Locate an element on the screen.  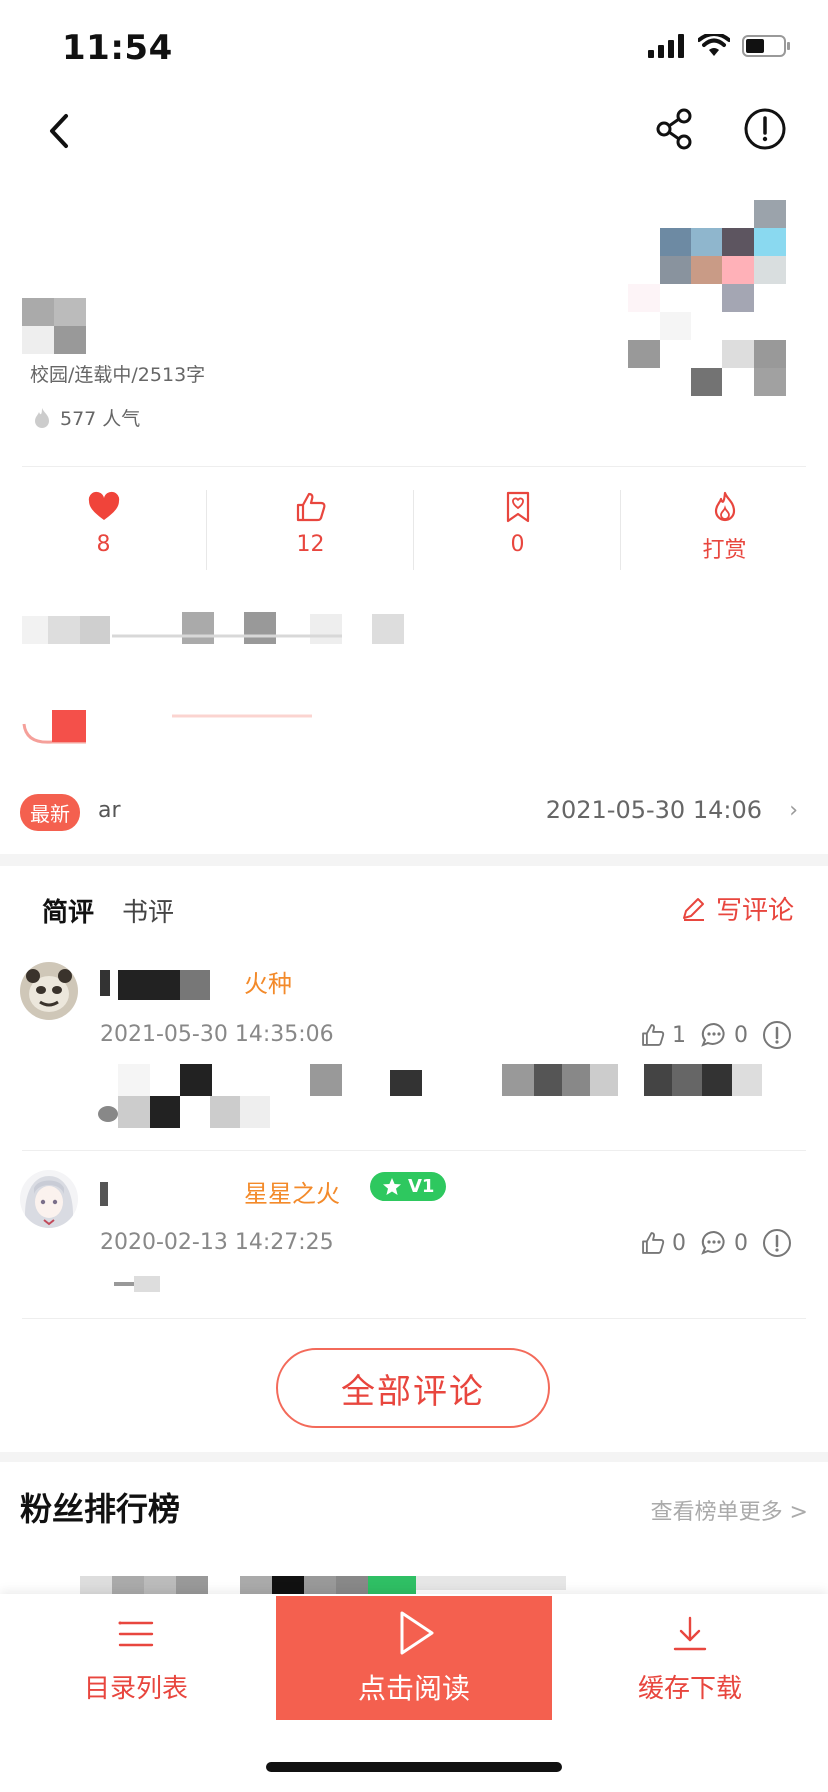
stat-like: 12 is located at coordinates (310, 530).